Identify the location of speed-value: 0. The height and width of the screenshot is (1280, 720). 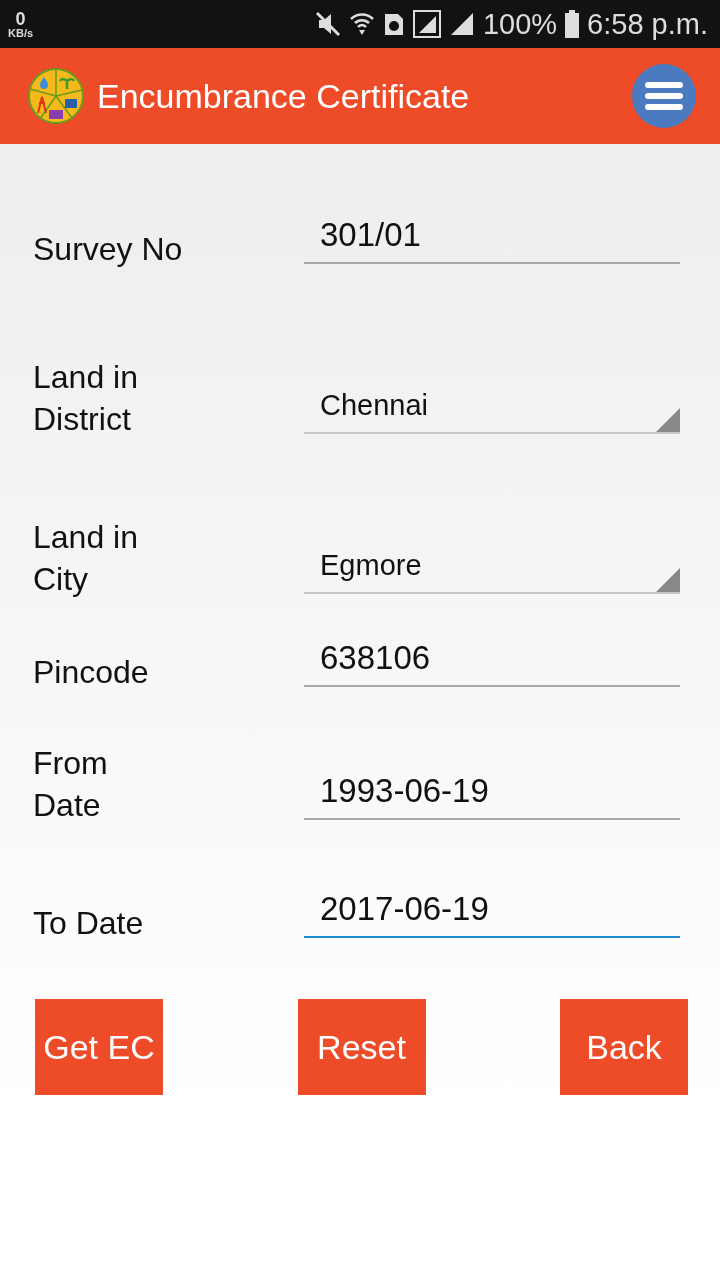
(20, 18).